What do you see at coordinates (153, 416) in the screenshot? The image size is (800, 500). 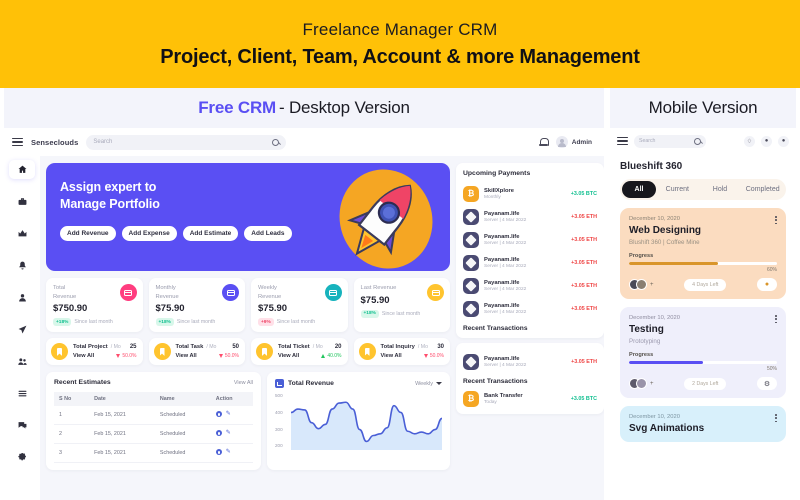 I see `table-row: 1 Feb 15, 2021 Scheduled ✎` at bounding box center [153, 416].